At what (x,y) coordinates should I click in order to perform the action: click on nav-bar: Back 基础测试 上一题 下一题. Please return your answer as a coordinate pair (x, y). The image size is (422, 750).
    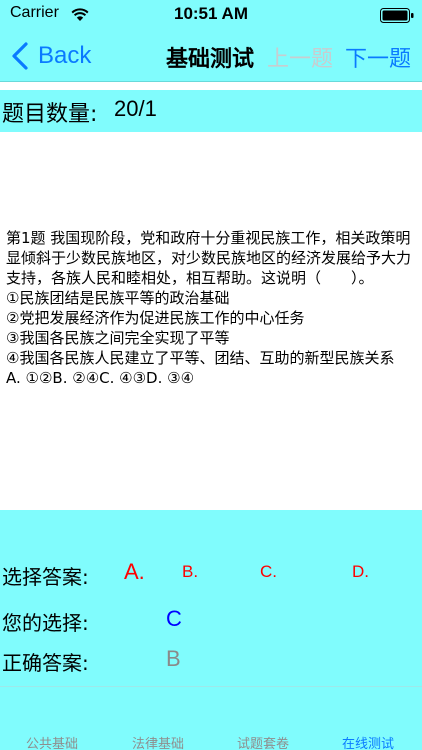
    Looking at the image, I should click on (211, 56).